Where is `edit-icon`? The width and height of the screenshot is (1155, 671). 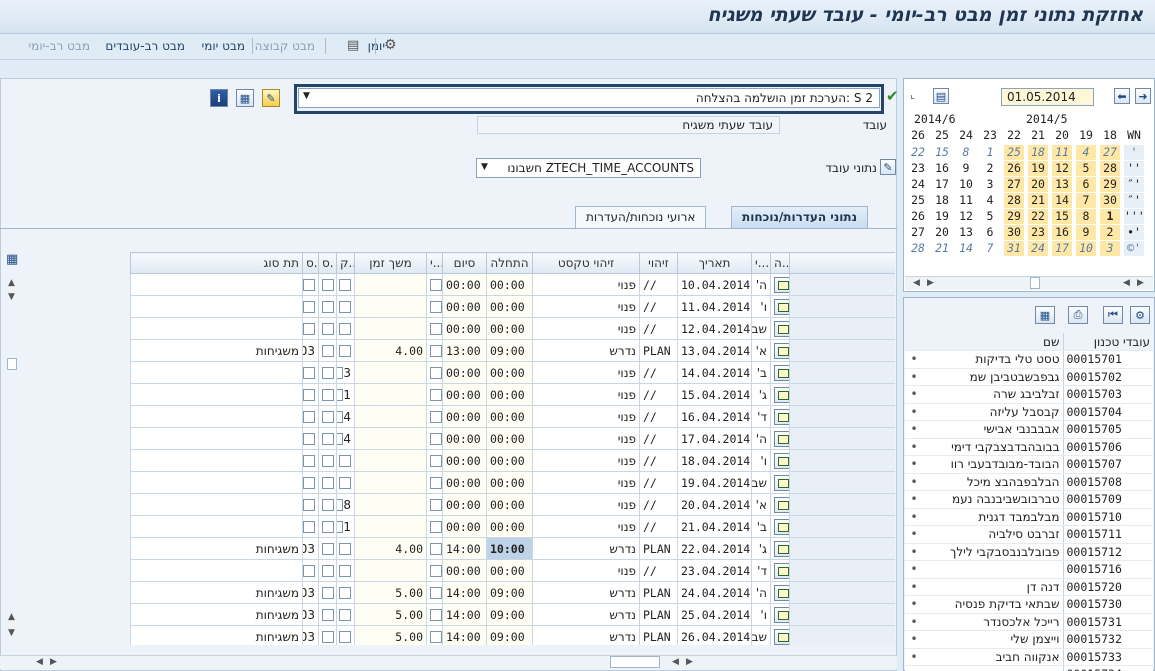
edit-icon is located at coordinates (781, 460).